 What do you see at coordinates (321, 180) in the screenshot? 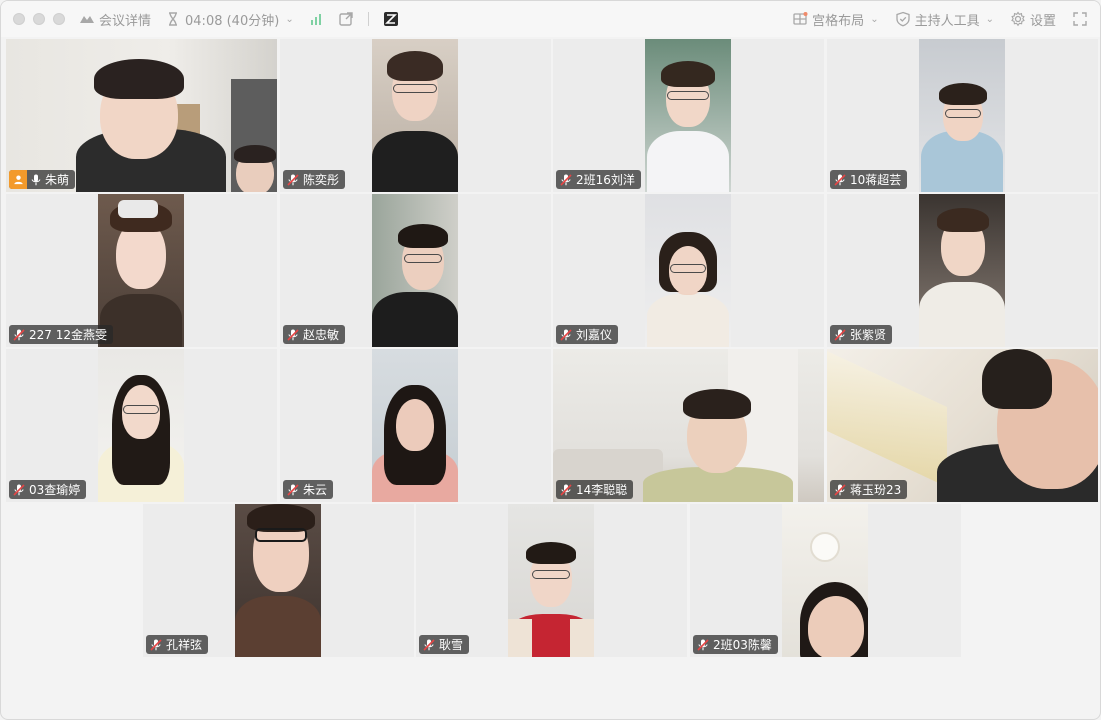
I see `participant-name: 陈奕彤` at bounding box center [321, 180].